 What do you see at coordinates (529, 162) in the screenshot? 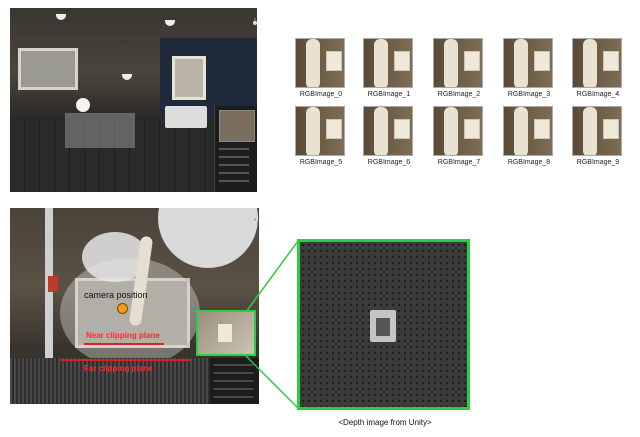
I see `rgb-image-label: RGBImage_8` at bounding box center [529, 162].